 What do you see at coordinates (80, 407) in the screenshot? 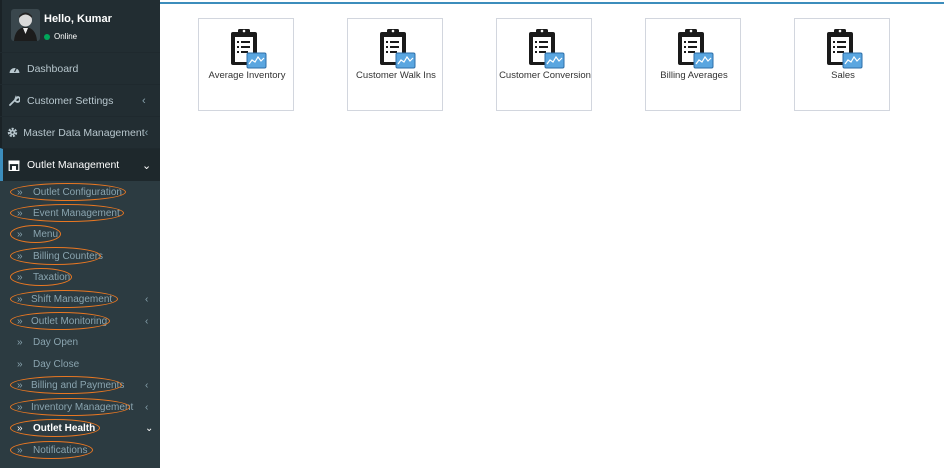
I see `submenu-item-inventory-management: » Inventory Management ‹` at bounding box center [80, 407].